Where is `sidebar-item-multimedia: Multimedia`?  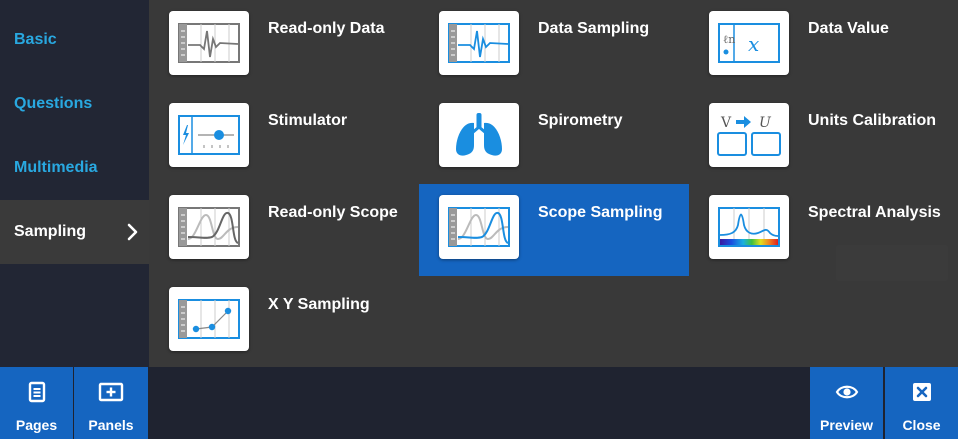
sidebar-item-multimedia: Multimedia is located at coordinates (74, 168).